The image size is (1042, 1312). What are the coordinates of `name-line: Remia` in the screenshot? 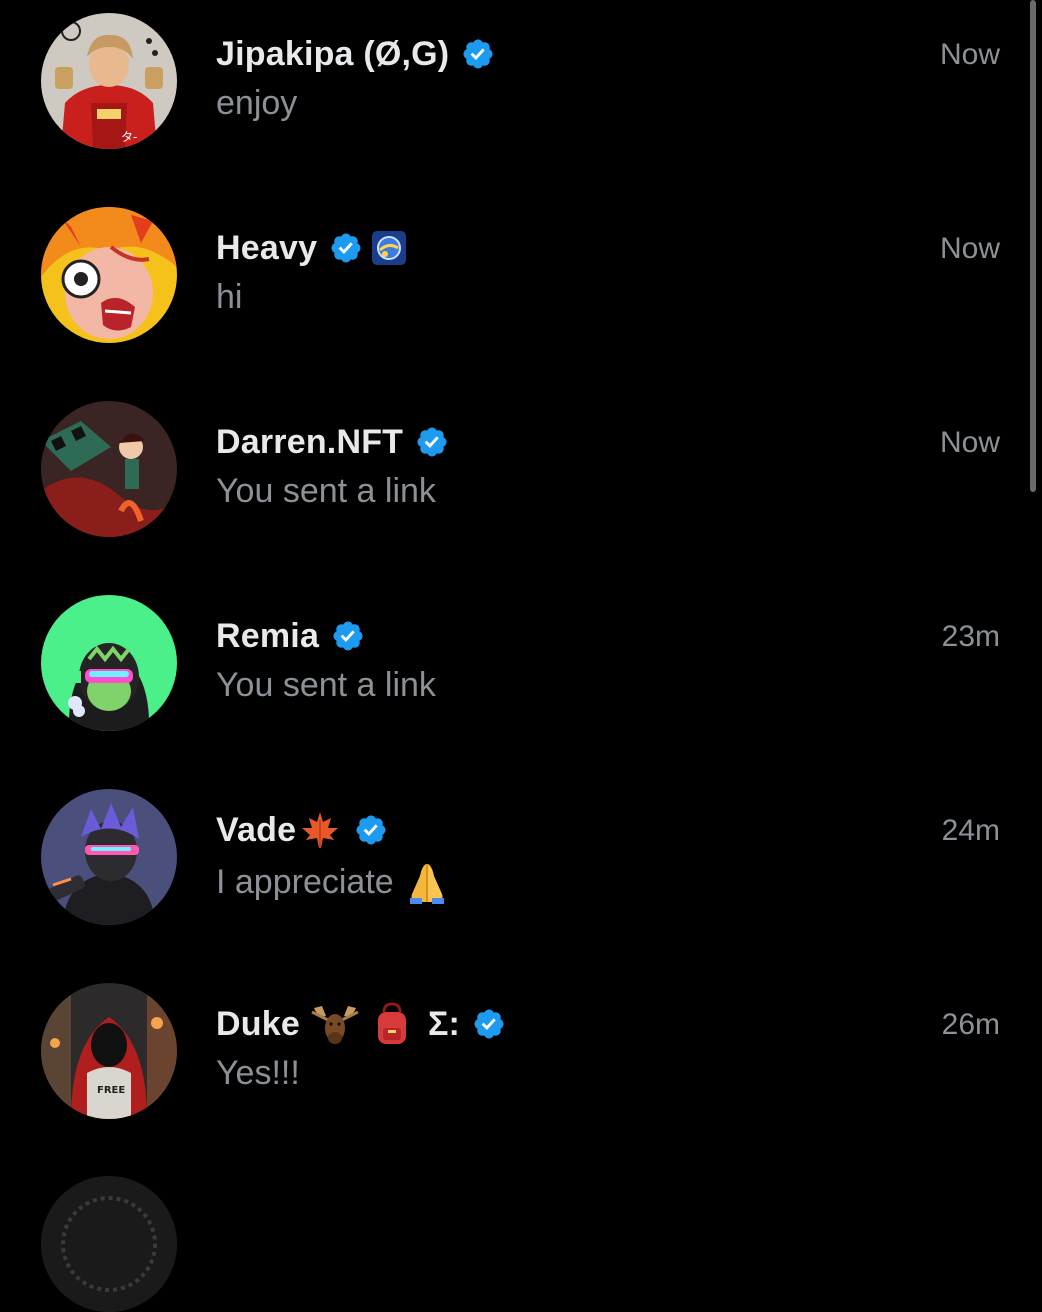 It's located at (290, 636).